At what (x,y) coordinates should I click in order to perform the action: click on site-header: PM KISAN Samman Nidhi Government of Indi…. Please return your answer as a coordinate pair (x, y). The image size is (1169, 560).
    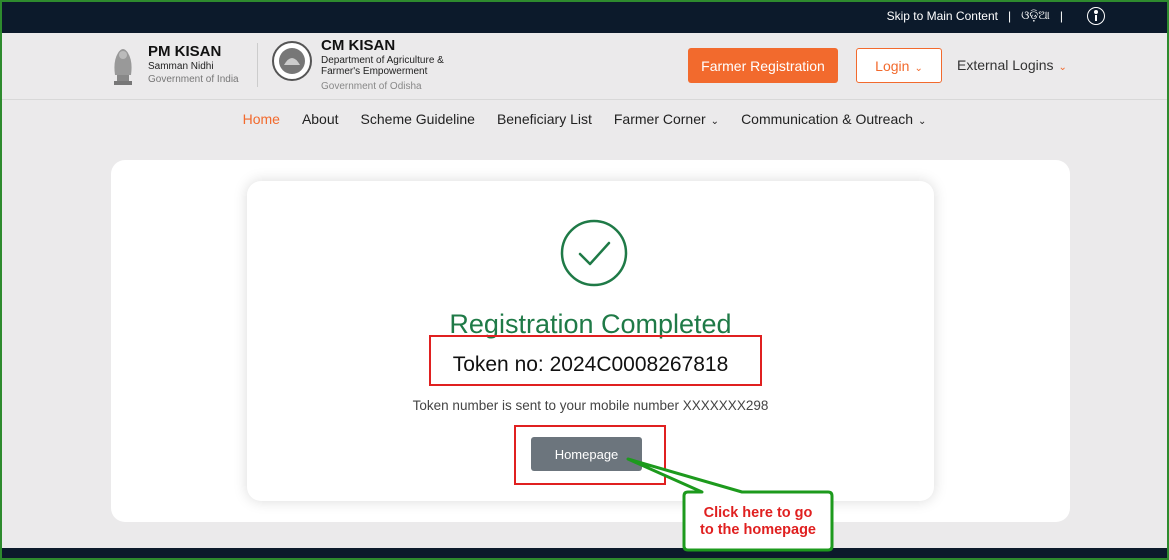
    Looking at the image, I should click on (584, 66).